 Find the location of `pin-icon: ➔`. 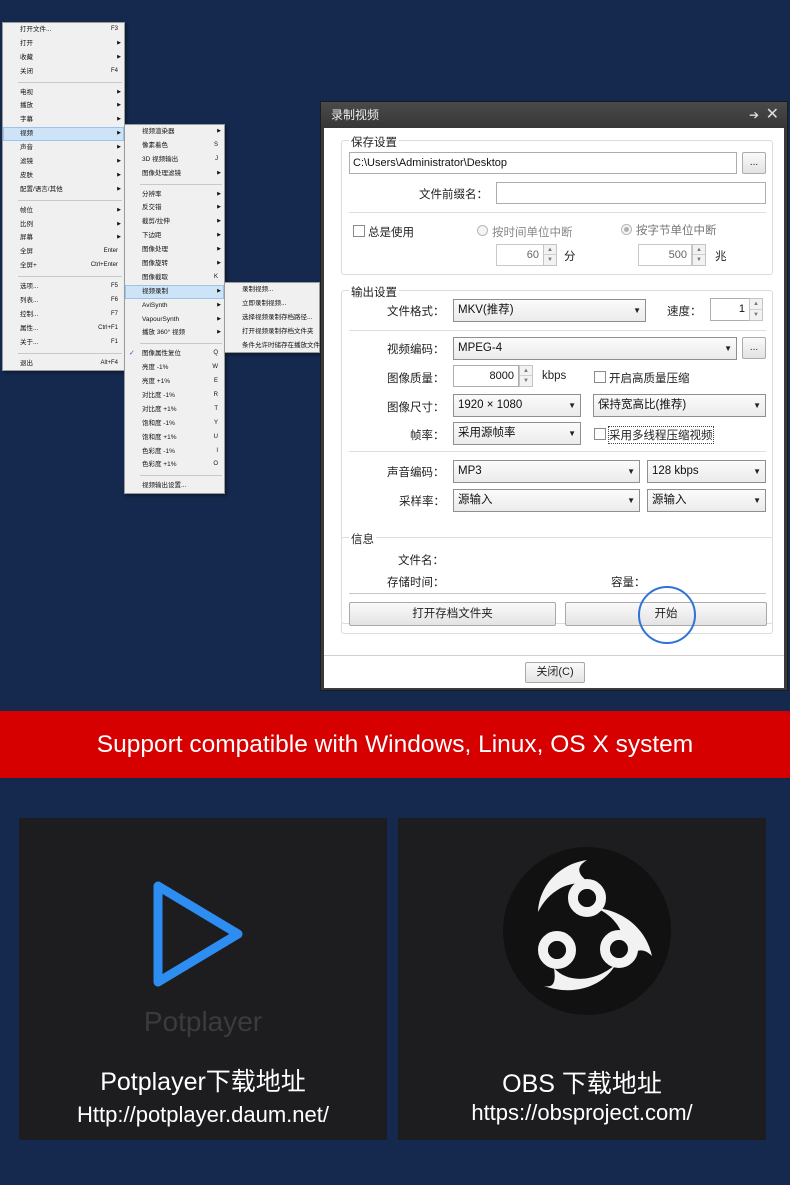

pin-icon: ➔ is located at coordinates (754, 115).